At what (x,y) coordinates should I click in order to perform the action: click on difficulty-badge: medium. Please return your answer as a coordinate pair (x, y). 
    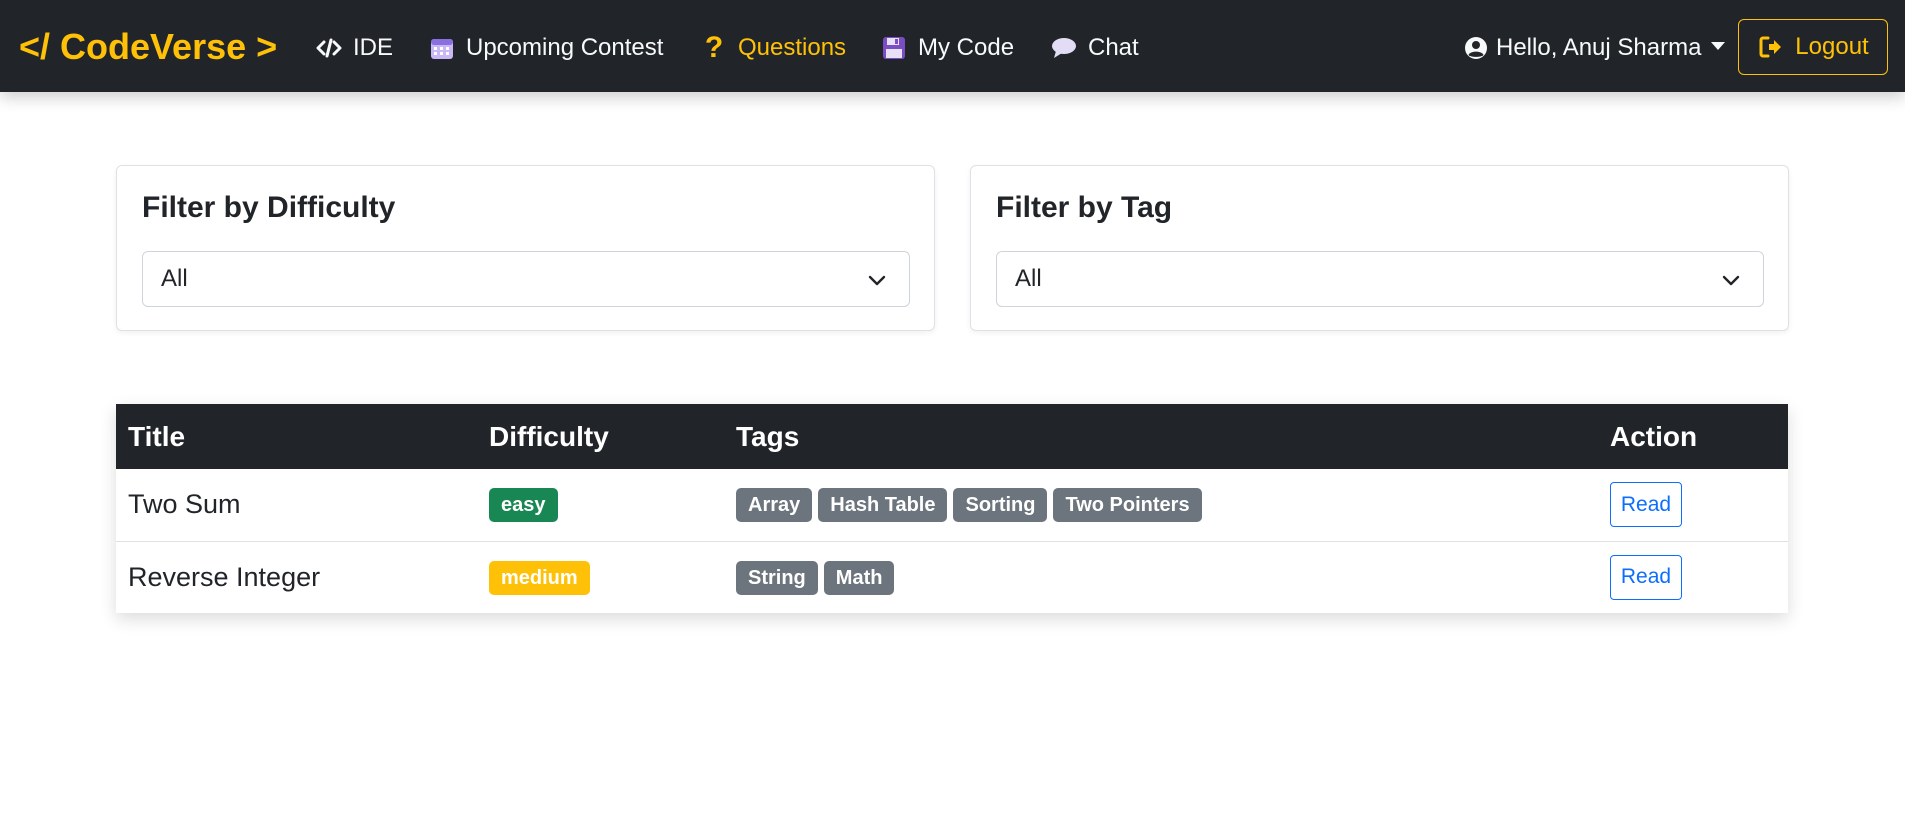
    Looking at the image, I should click on (539, 577).